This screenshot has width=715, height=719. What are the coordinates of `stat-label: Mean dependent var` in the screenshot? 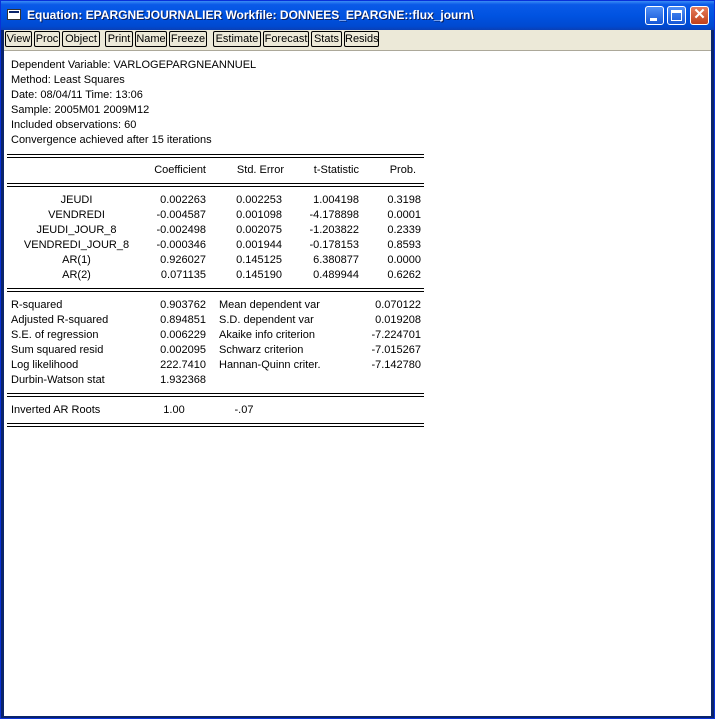 It's located at (269, 305).